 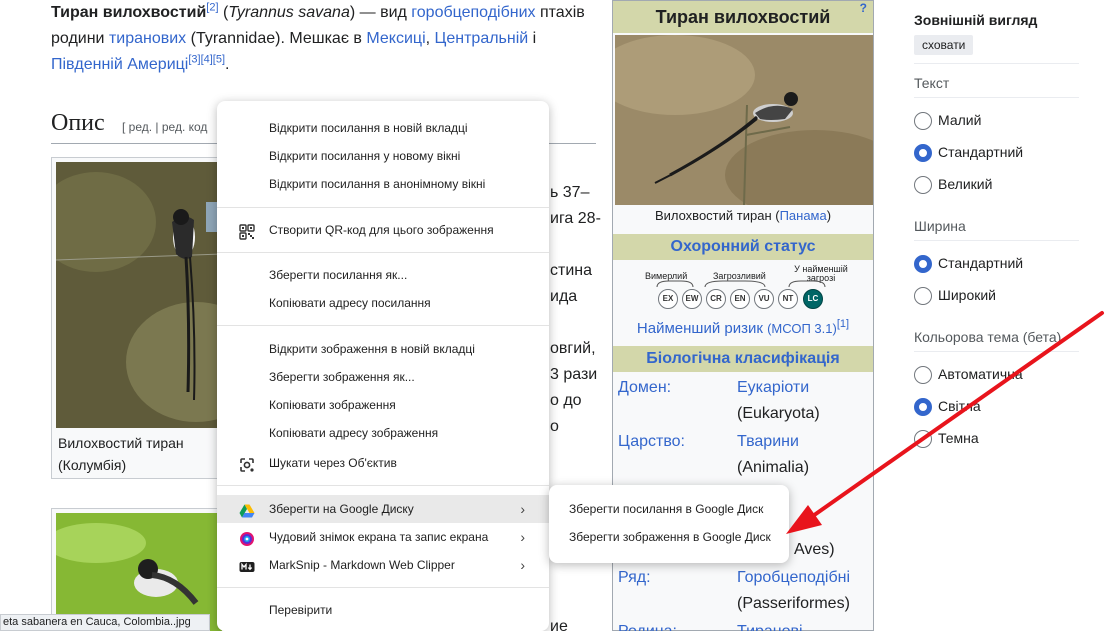 What do you see at coordinates (332, 405) in the screenshot?
I see `menu-label: Копіювати зображення` at bounding box center [332, 405].